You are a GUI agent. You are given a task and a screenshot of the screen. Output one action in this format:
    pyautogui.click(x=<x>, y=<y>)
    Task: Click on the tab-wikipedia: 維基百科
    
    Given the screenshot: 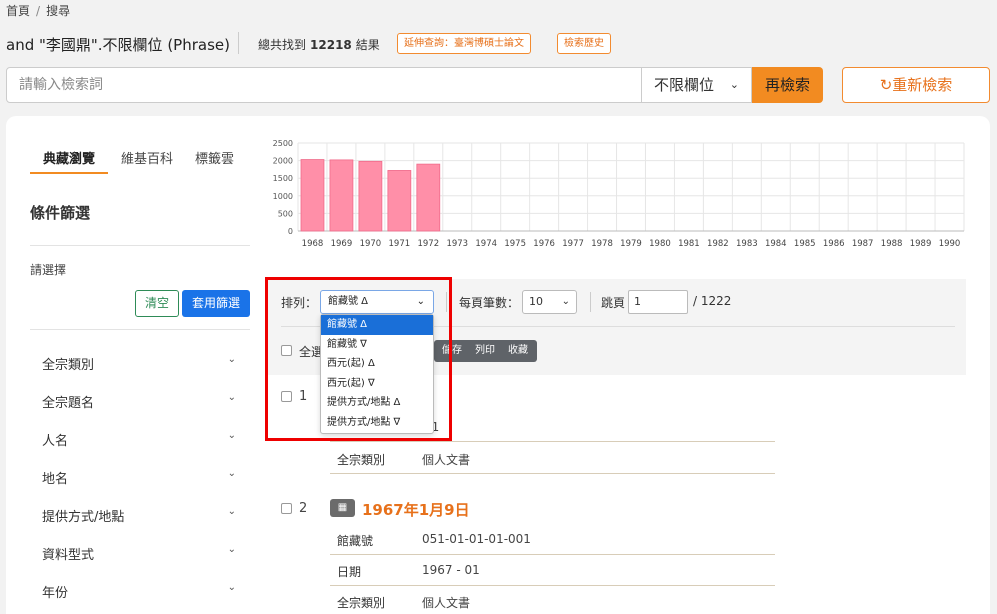 What is the action you would take?
    pyautogui.click(x=147, y=157)
    